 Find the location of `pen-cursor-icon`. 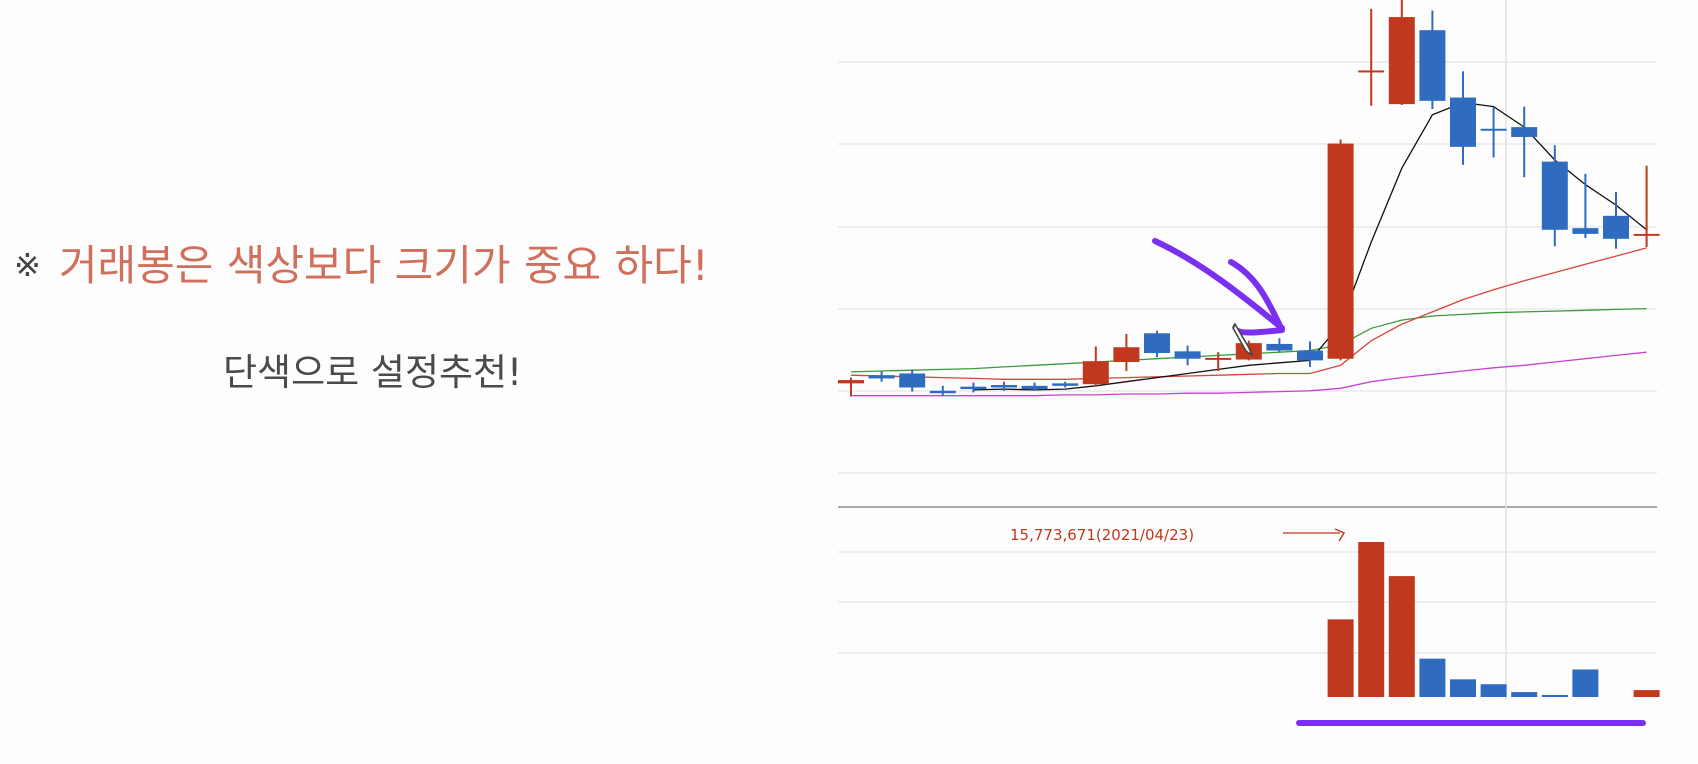

pen-cursor-icon is located at coordinates (1242, 339).